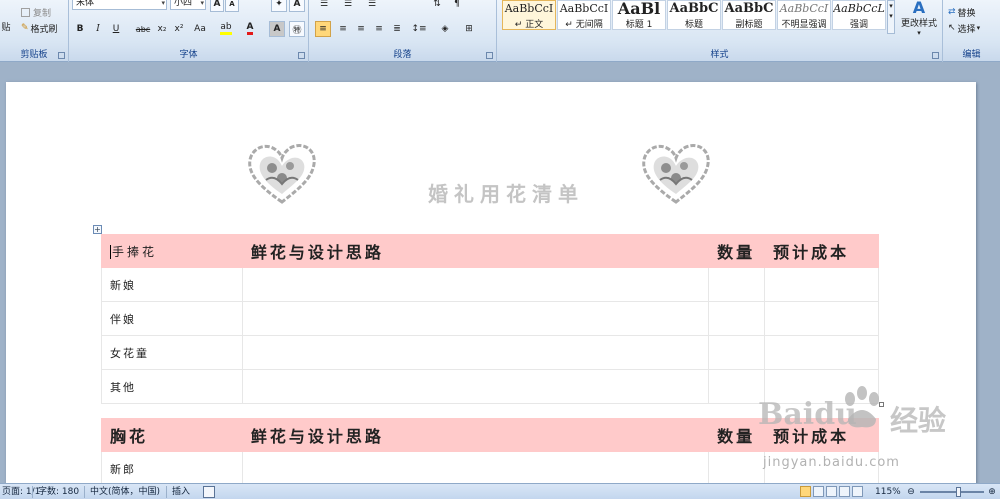  Describe the element at coordinates (818, 491) in the screenshot. I see `full-screen-view-icon` at that location.